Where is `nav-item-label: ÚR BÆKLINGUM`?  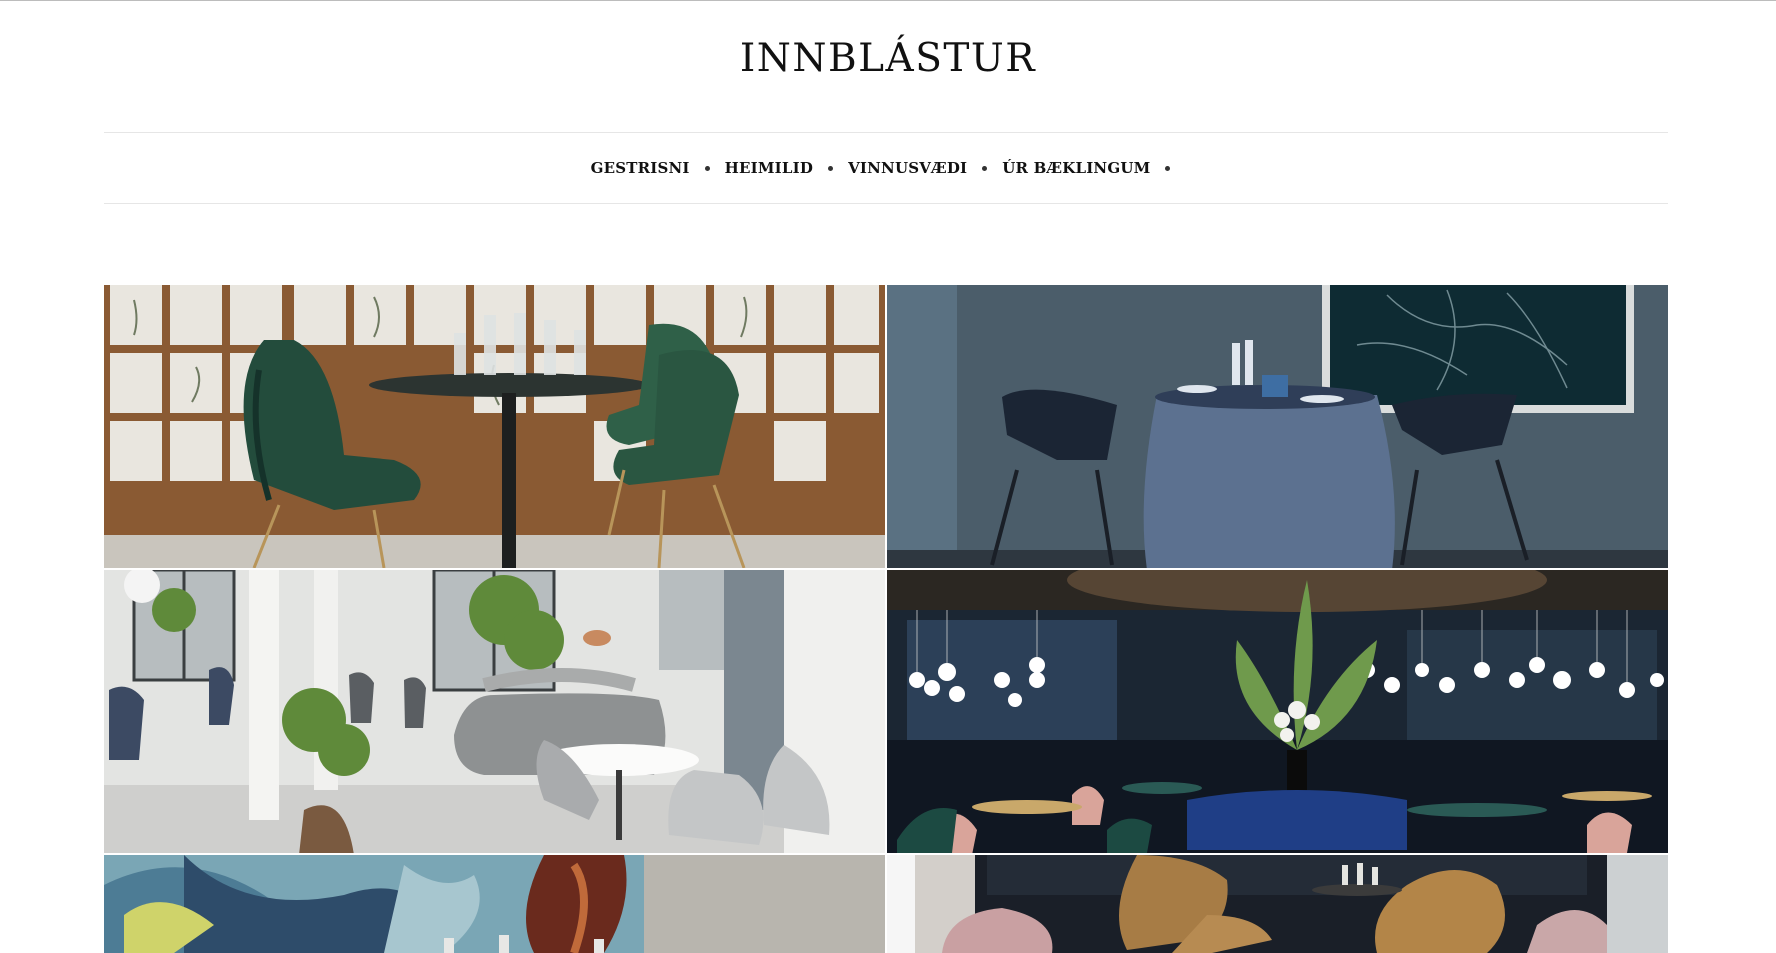 nav-item-label: ÚR BÆKLINGUM is located at coordinates (1076, 167).